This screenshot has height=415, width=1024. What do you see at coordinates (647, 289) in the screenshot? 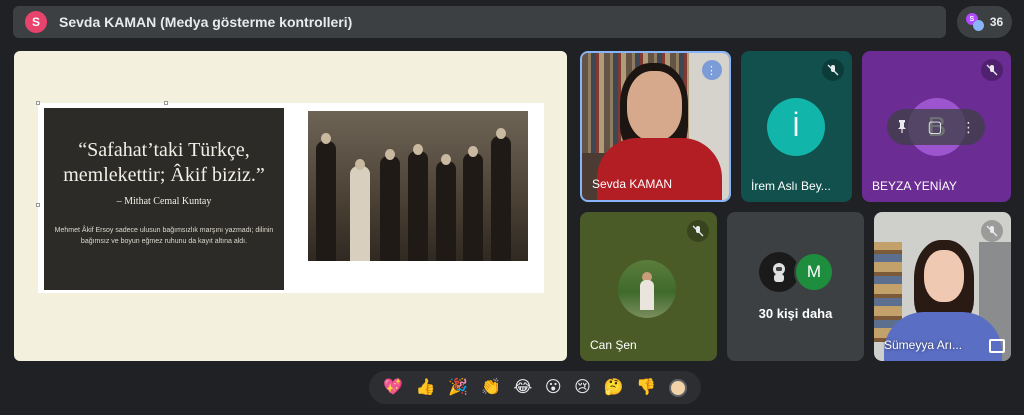
I see `participant-photo-avatar` at bounding box center [647, 289].